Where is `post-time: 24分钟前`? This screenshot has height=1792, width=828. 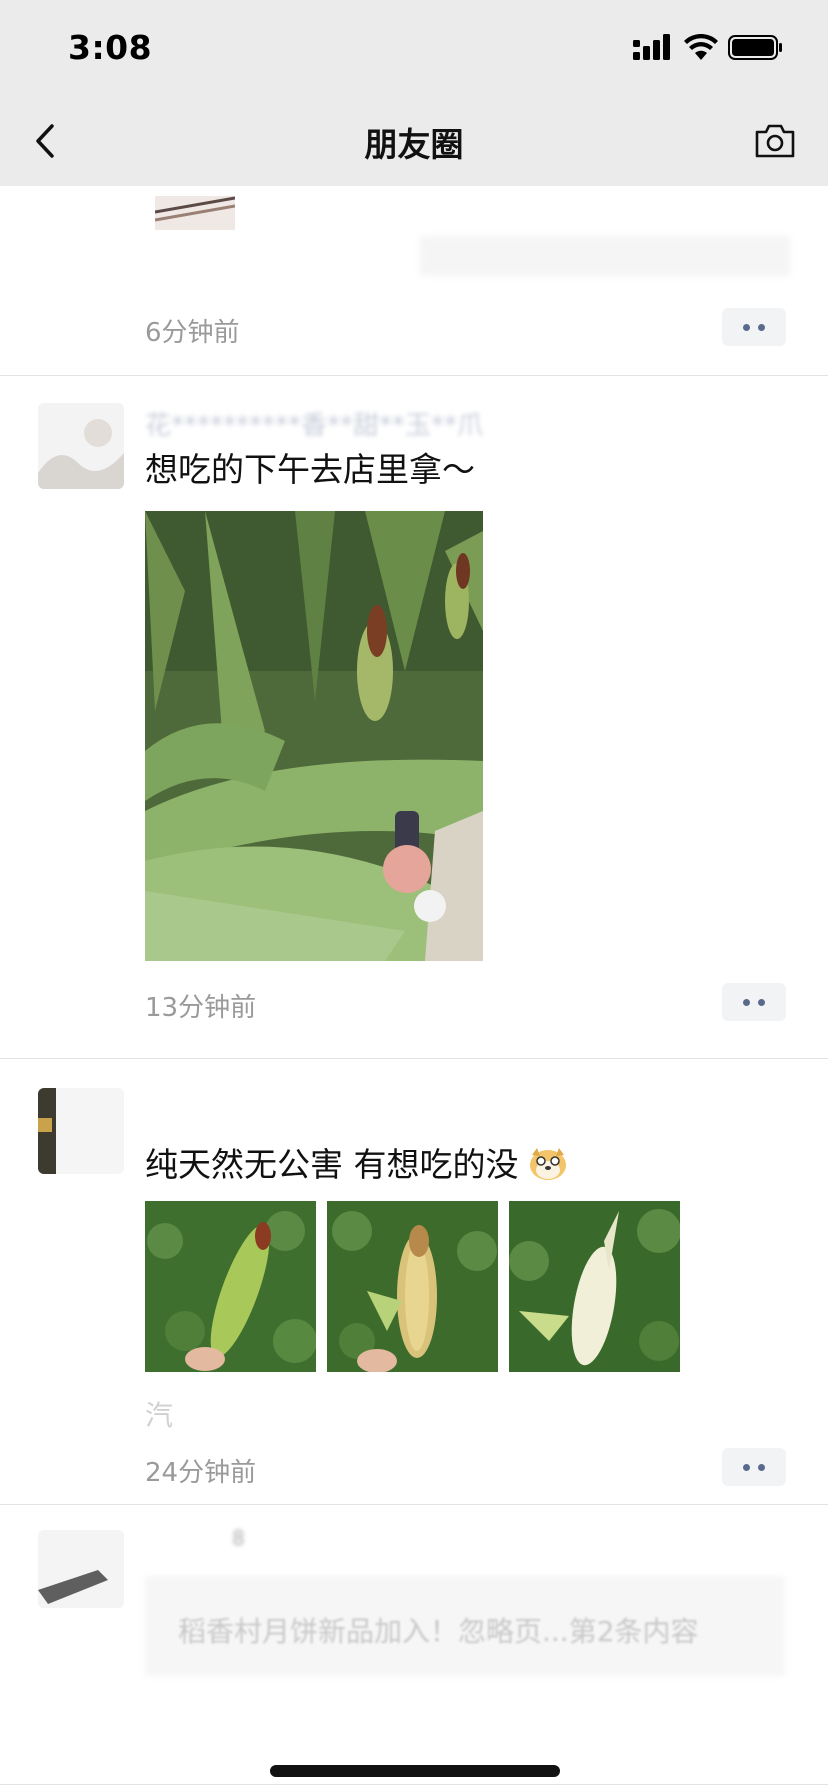 post-time: 24分钟前 is located at coordinates (201, 1473).